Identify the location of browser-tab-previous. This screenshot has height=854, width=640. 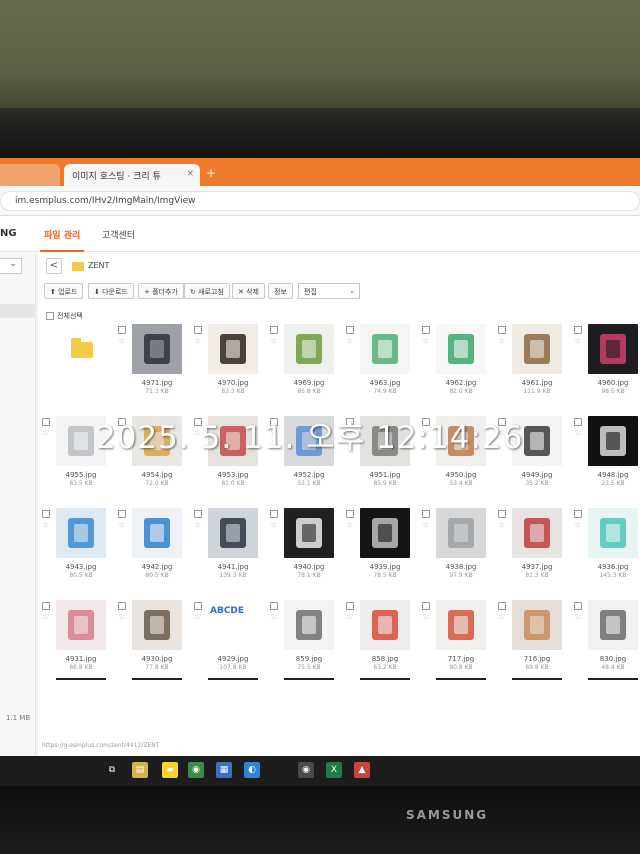
(30, 175).